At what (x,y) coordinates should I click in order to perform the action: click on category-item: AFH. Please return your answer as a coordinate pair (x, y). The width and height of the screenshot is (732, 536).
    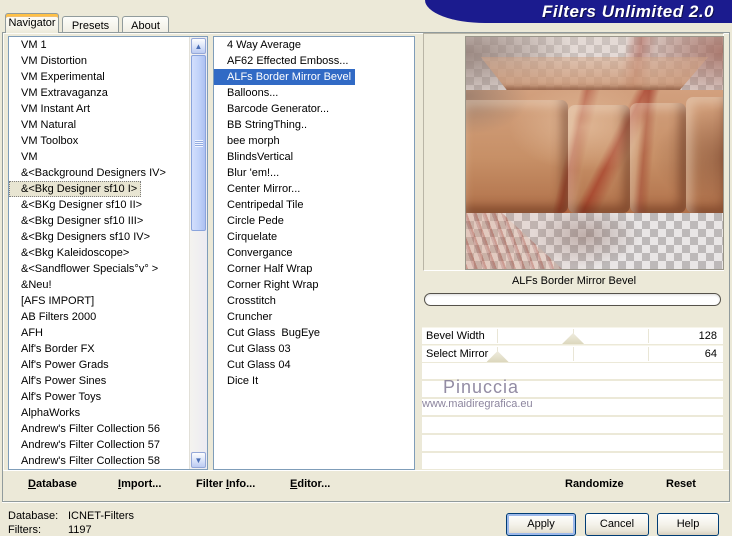
    Looking at the image, I should click on (99, 333).